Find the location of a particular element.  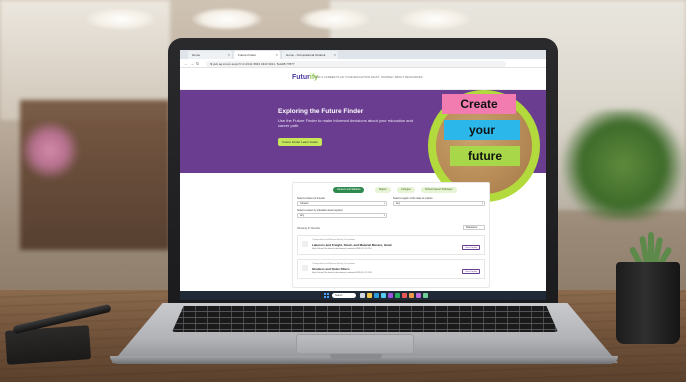

promo-word-your: your is located at coordinates (482, 130).